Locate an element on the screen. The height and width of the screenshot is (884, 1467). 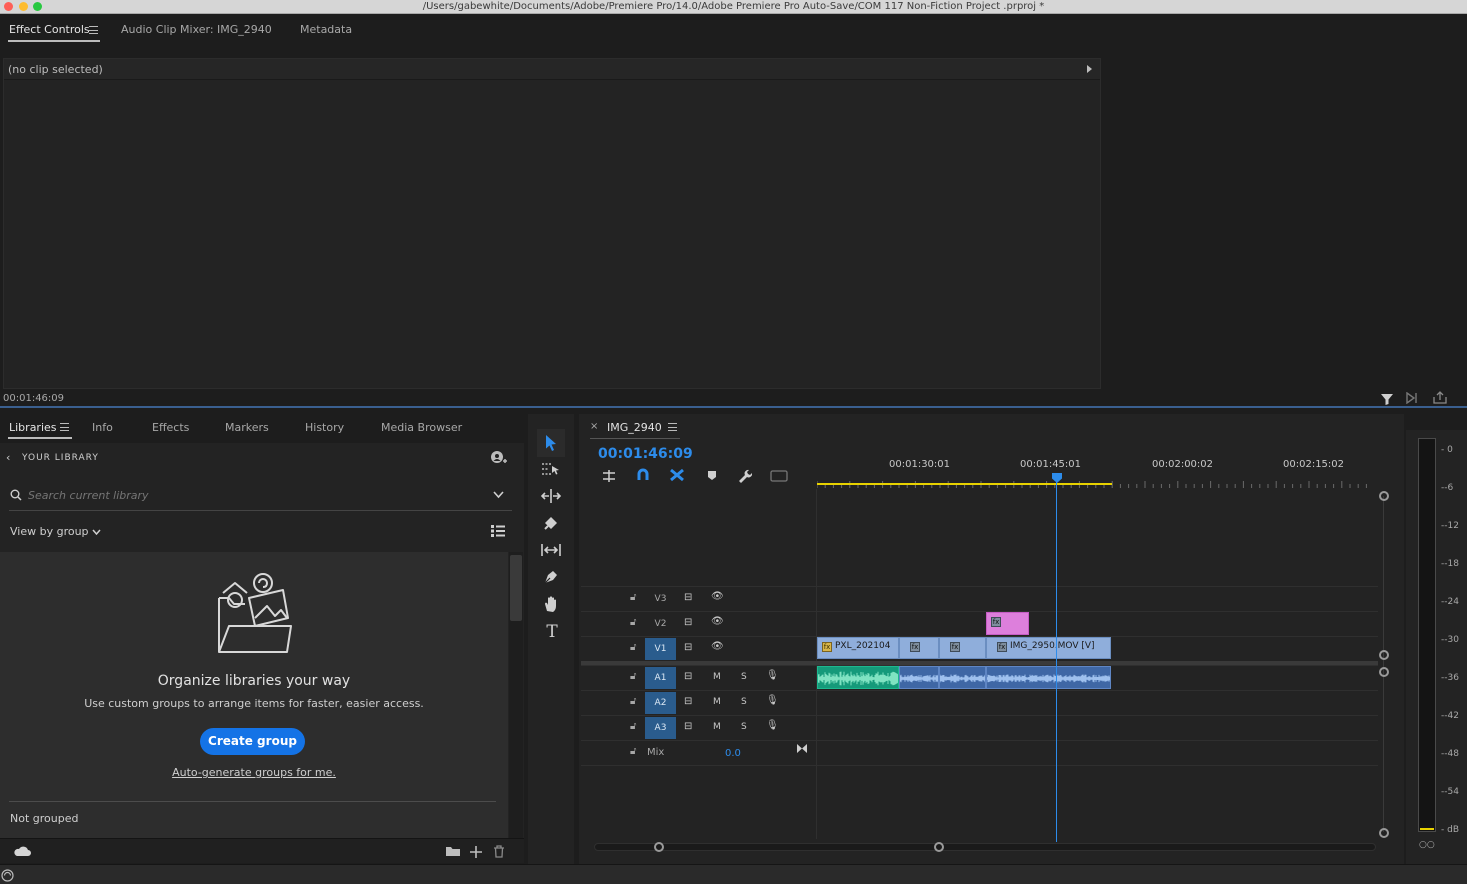
library-search-input is located at coordinates (248, 495).